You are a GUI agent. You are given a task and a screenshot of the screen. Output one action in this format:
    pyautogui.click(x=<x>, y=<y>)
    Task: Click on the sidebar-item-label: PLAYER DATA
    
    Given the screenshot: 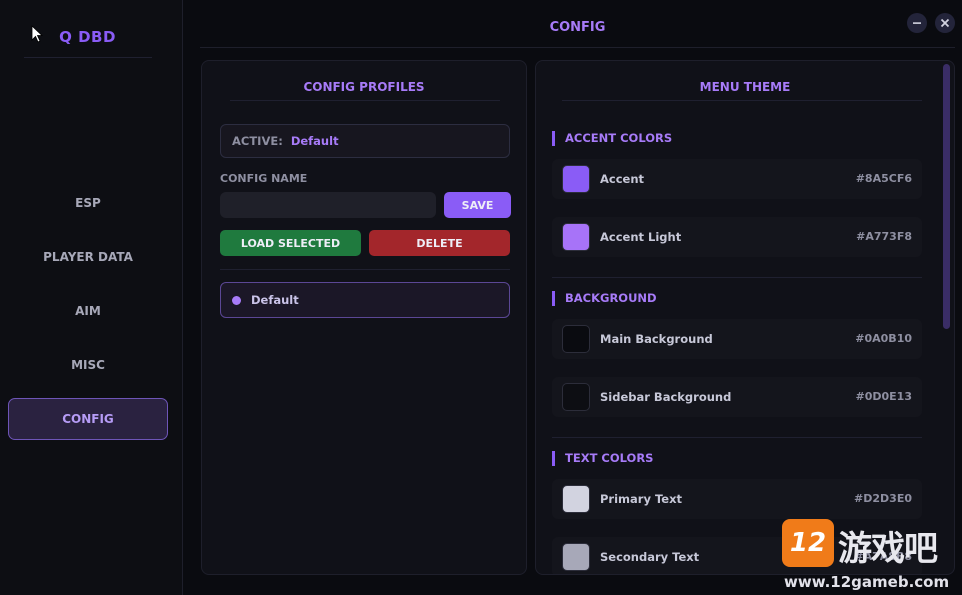 What is the action you would take?
    pyautogui.click(x=88, y=257)
    